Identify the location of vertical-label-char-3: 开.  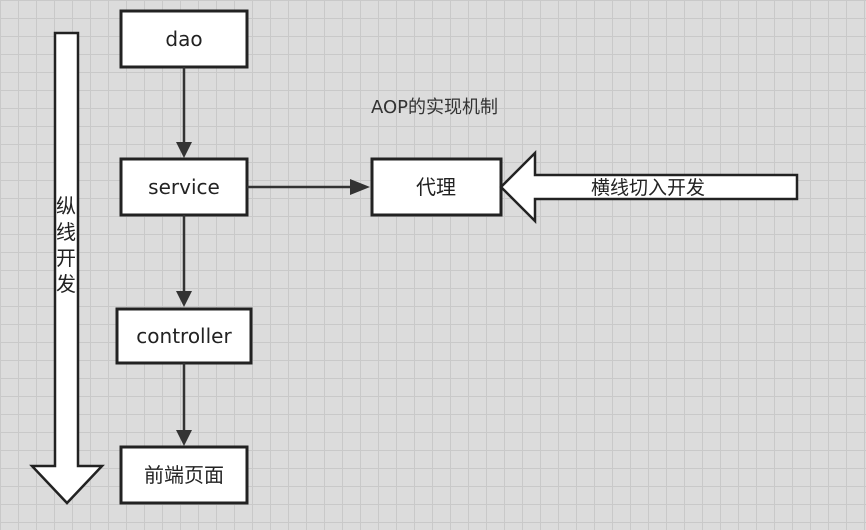
(66, 258).